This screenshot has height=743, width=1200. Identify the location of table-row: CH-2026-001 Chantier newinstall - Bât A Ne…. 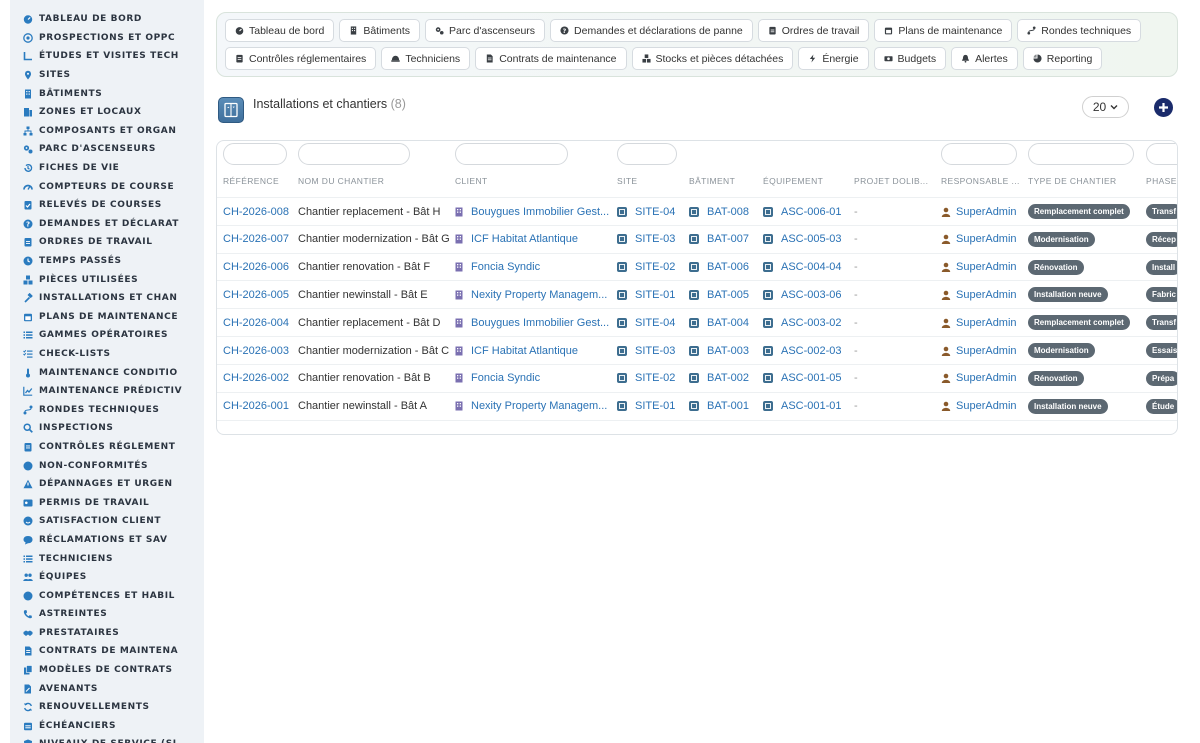
(697, 405).